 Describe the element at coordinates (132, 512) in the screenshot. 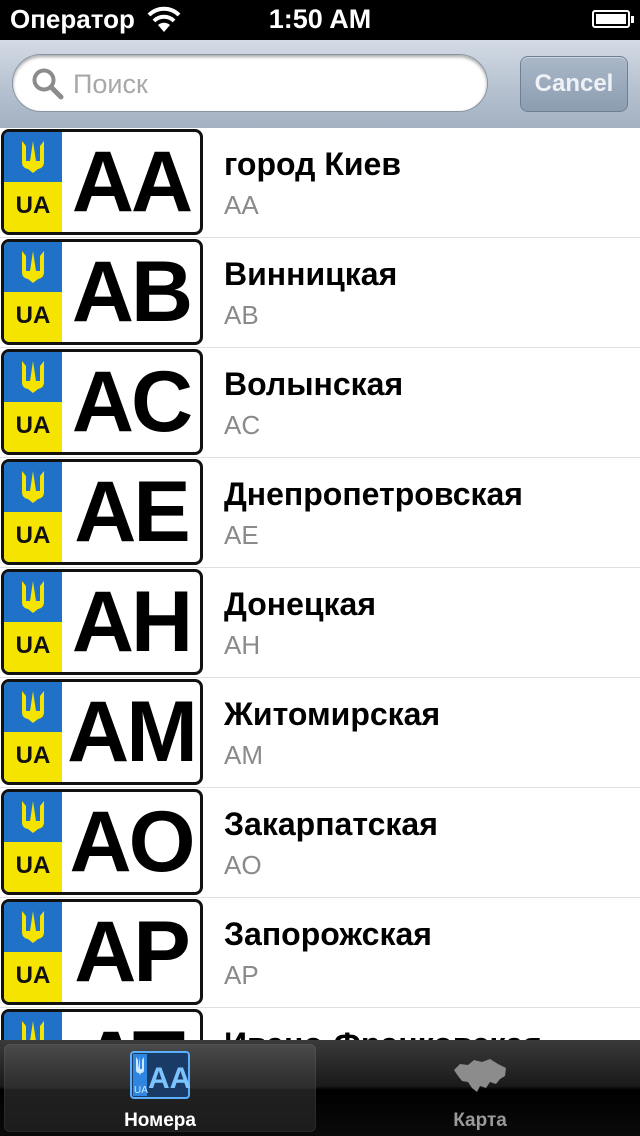

I see `plate-code: AE` at that location.